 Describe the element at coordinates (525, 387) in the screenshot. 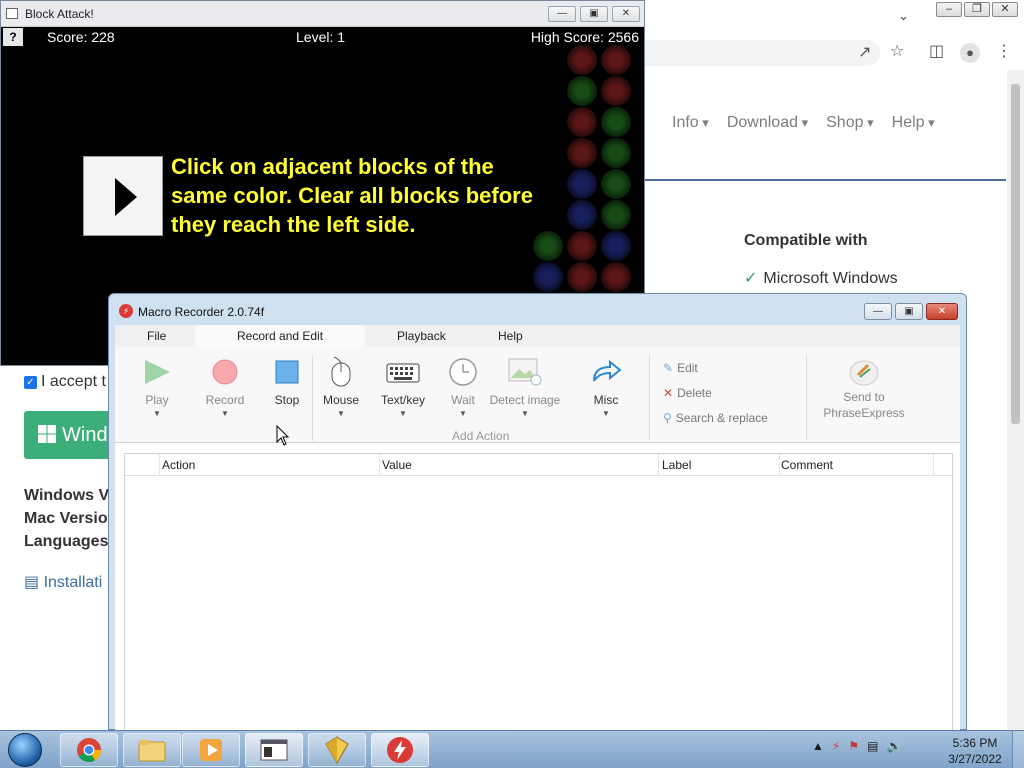

I see `detect-image-ribbon-button: Detect image ▼` at that location.